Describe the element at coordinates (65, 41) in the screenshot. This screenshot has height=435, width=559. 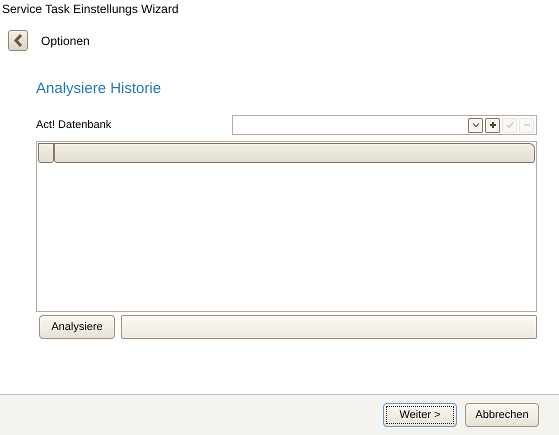
I see `page-title: Optionen` at that location.